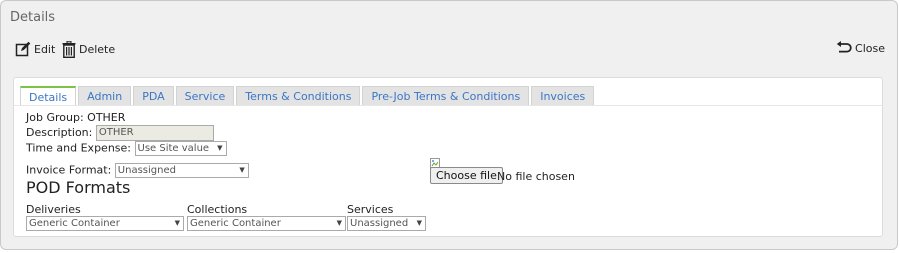 The height and width of the screenshot is (253, 900). I want to click on job-group-value: OTHER, so click(106, 117).